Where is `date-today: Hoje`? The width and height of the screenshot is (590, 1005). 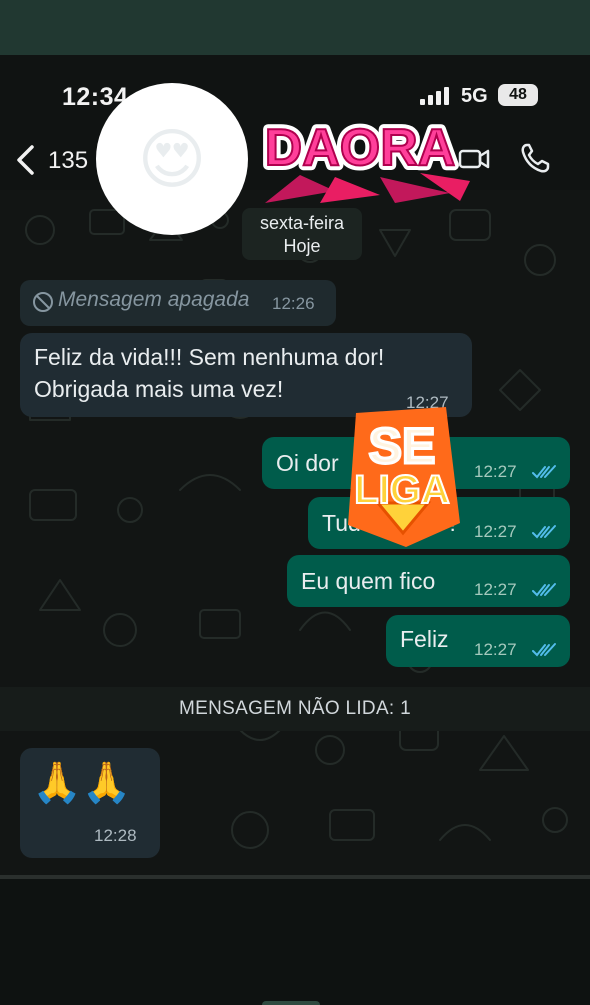
date-today: Hoje is located at coordinates (302, 246).